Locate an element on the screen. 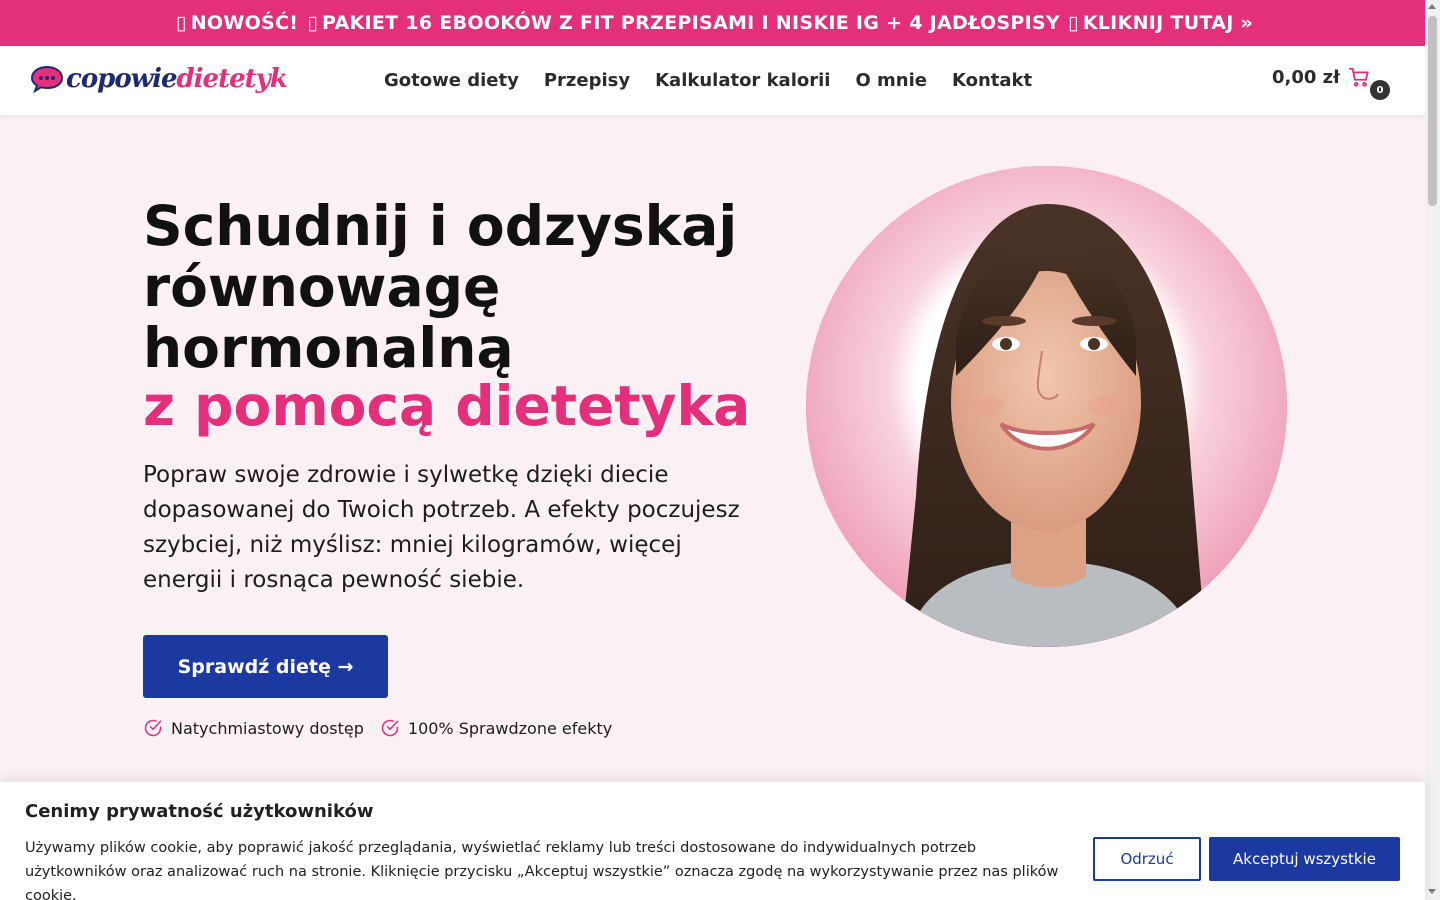 The width and height of the screenshot is (1440, 900). feature-label: Natychmiastowy dostęp is located at coordinates (267, 728).